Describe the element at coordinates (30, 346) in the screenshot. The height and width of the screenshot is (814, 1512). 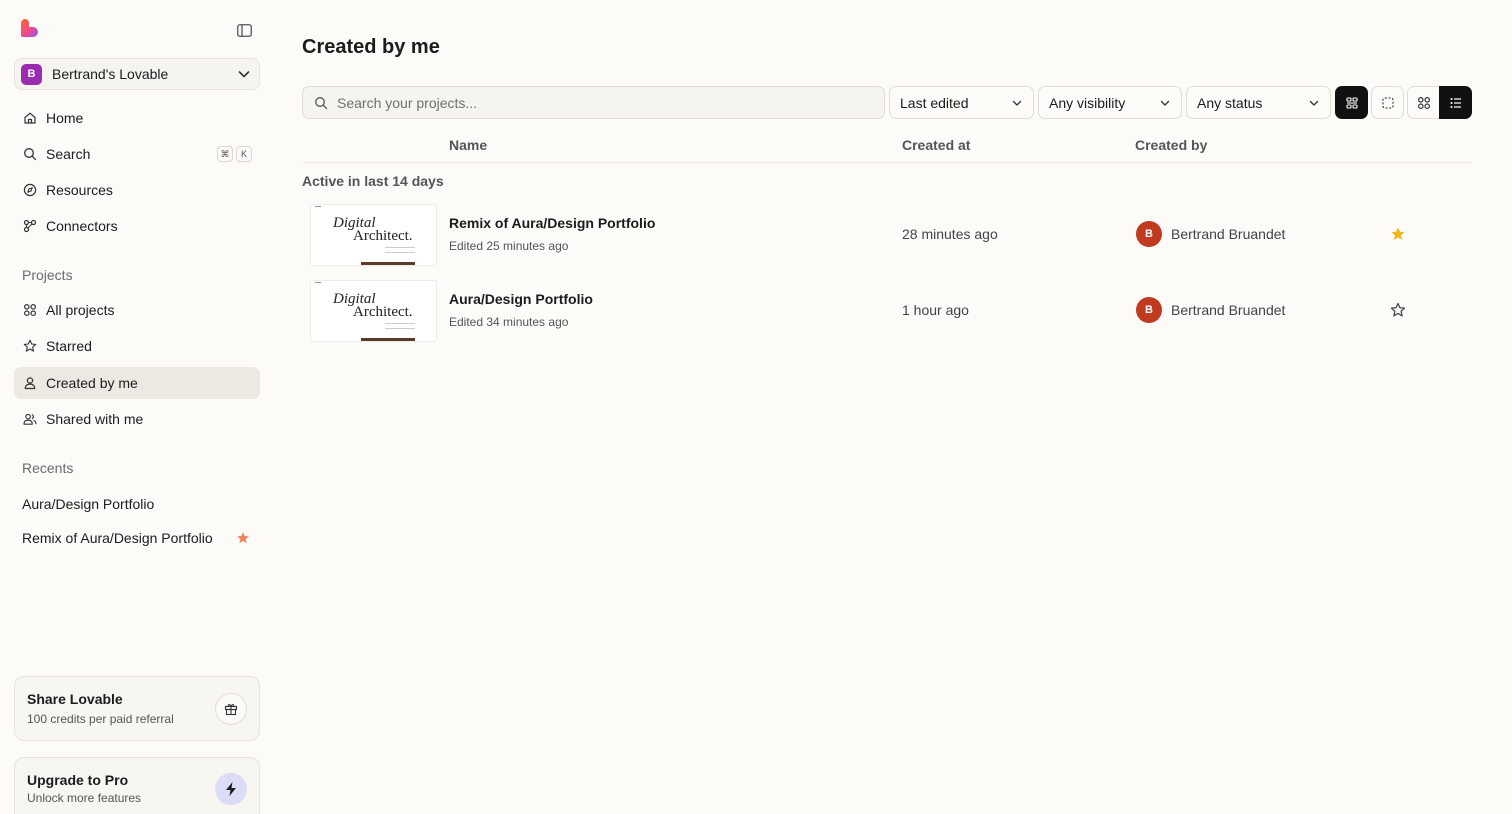
I see `star-icon` at that location.